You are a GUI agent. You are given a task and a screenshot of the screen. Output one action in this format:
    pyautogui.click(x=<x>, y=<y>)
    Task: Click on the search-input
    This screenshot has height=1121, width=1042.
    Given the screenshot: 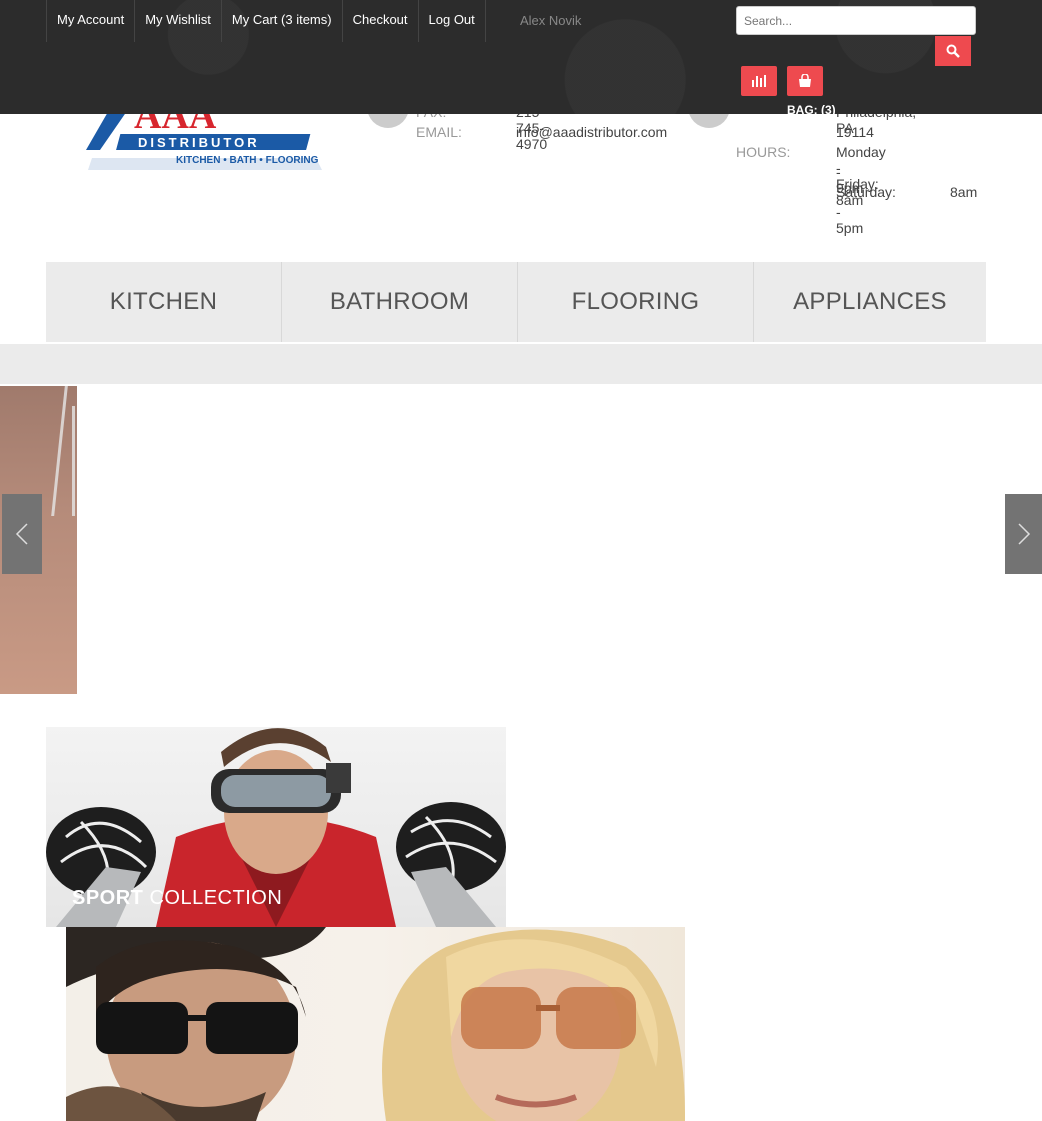 What is the action you would take?
    pyautogui.click(x=856, y=20)
    